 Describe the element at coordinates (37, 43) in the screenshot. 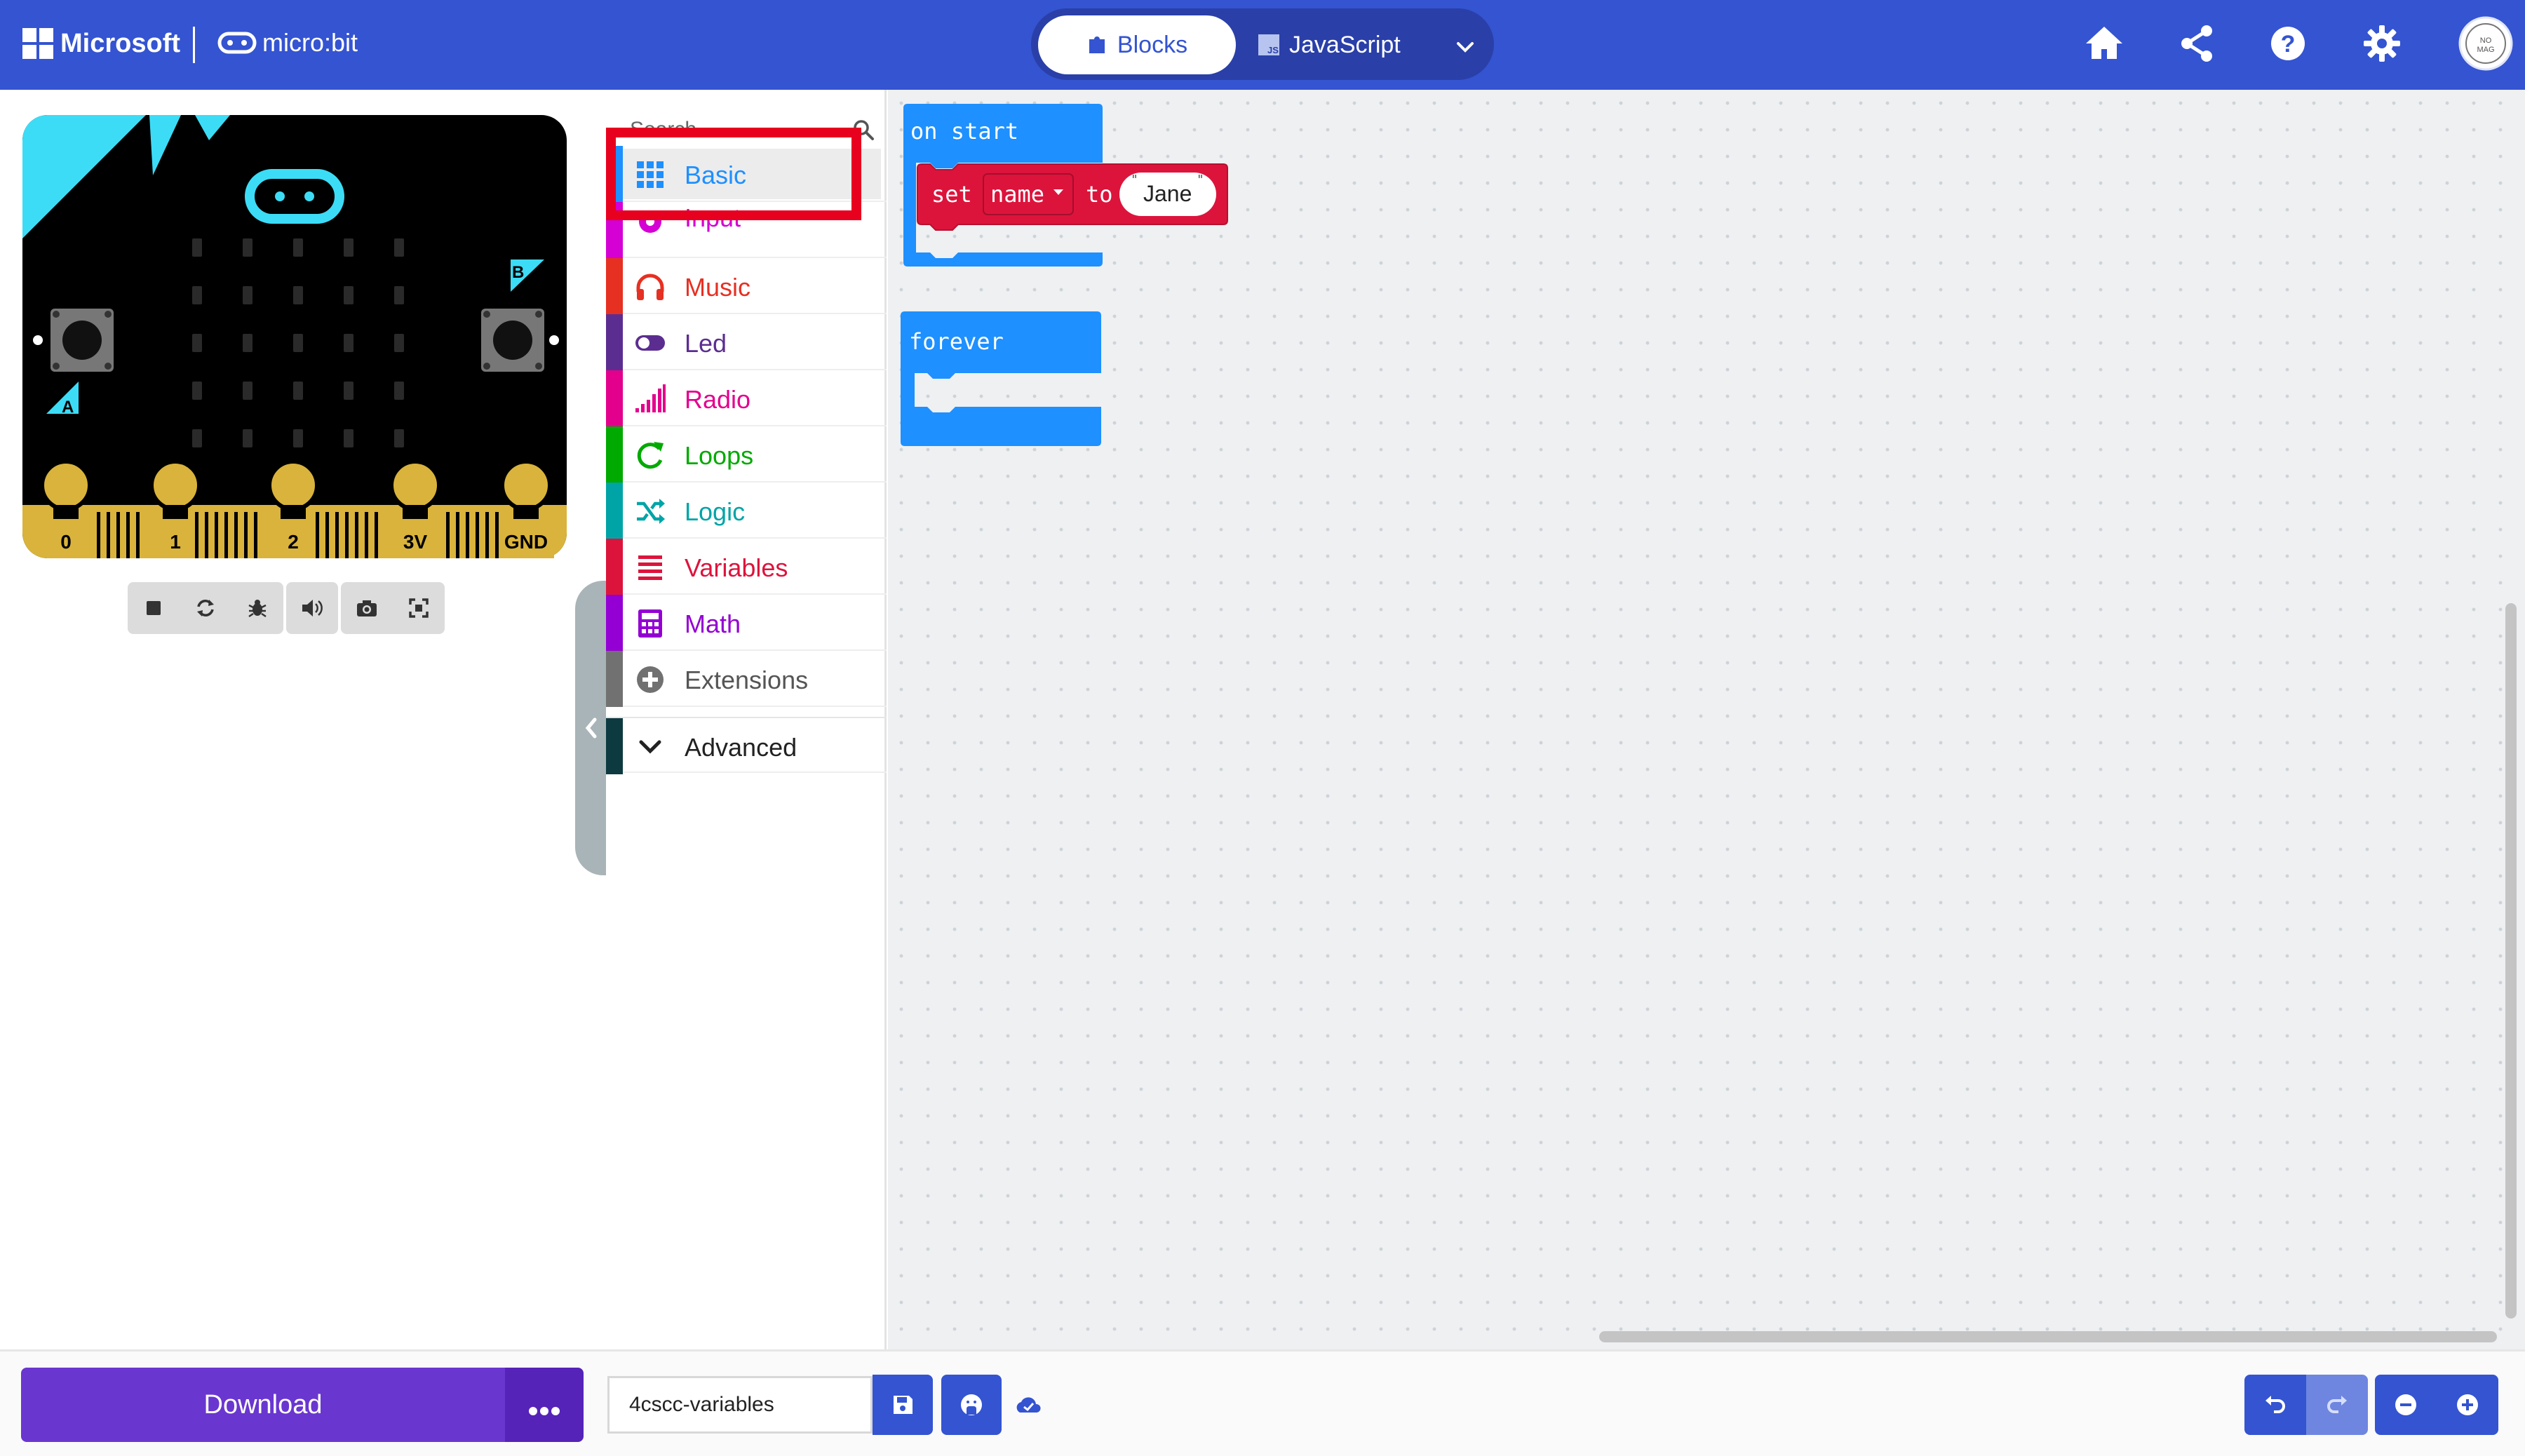

I see `windows-logo-icon` at that location.